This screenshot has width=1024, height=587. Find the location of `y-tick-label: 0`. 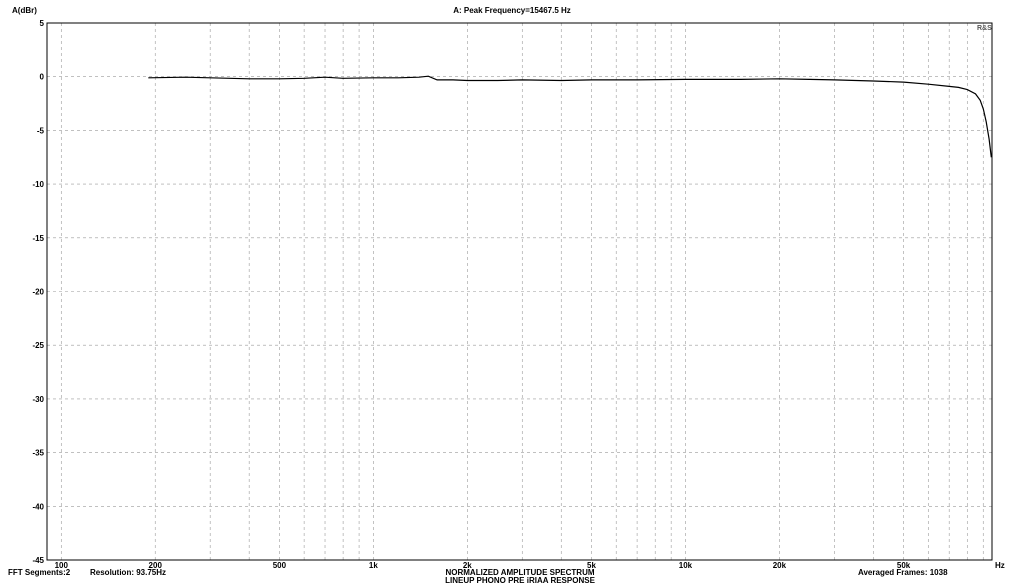

y-tick-label: 0 is located at coordinates (42, 77).